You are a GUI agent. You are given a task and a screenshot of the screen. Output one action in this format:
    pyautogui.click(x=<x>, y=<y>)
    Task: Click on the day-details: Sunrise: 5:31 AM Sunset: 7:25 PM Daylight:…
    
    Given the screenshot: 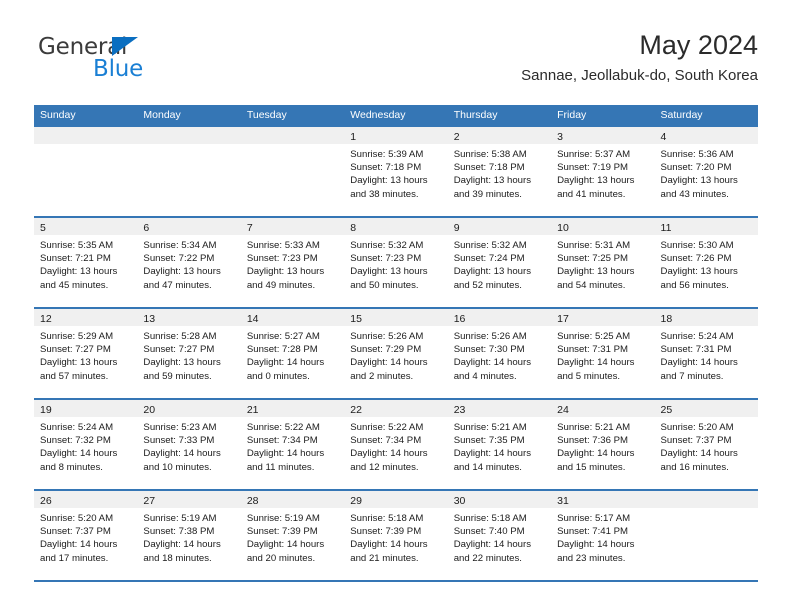 What is the action you would take?
    pyautogui.click(x=602, y=263)
    